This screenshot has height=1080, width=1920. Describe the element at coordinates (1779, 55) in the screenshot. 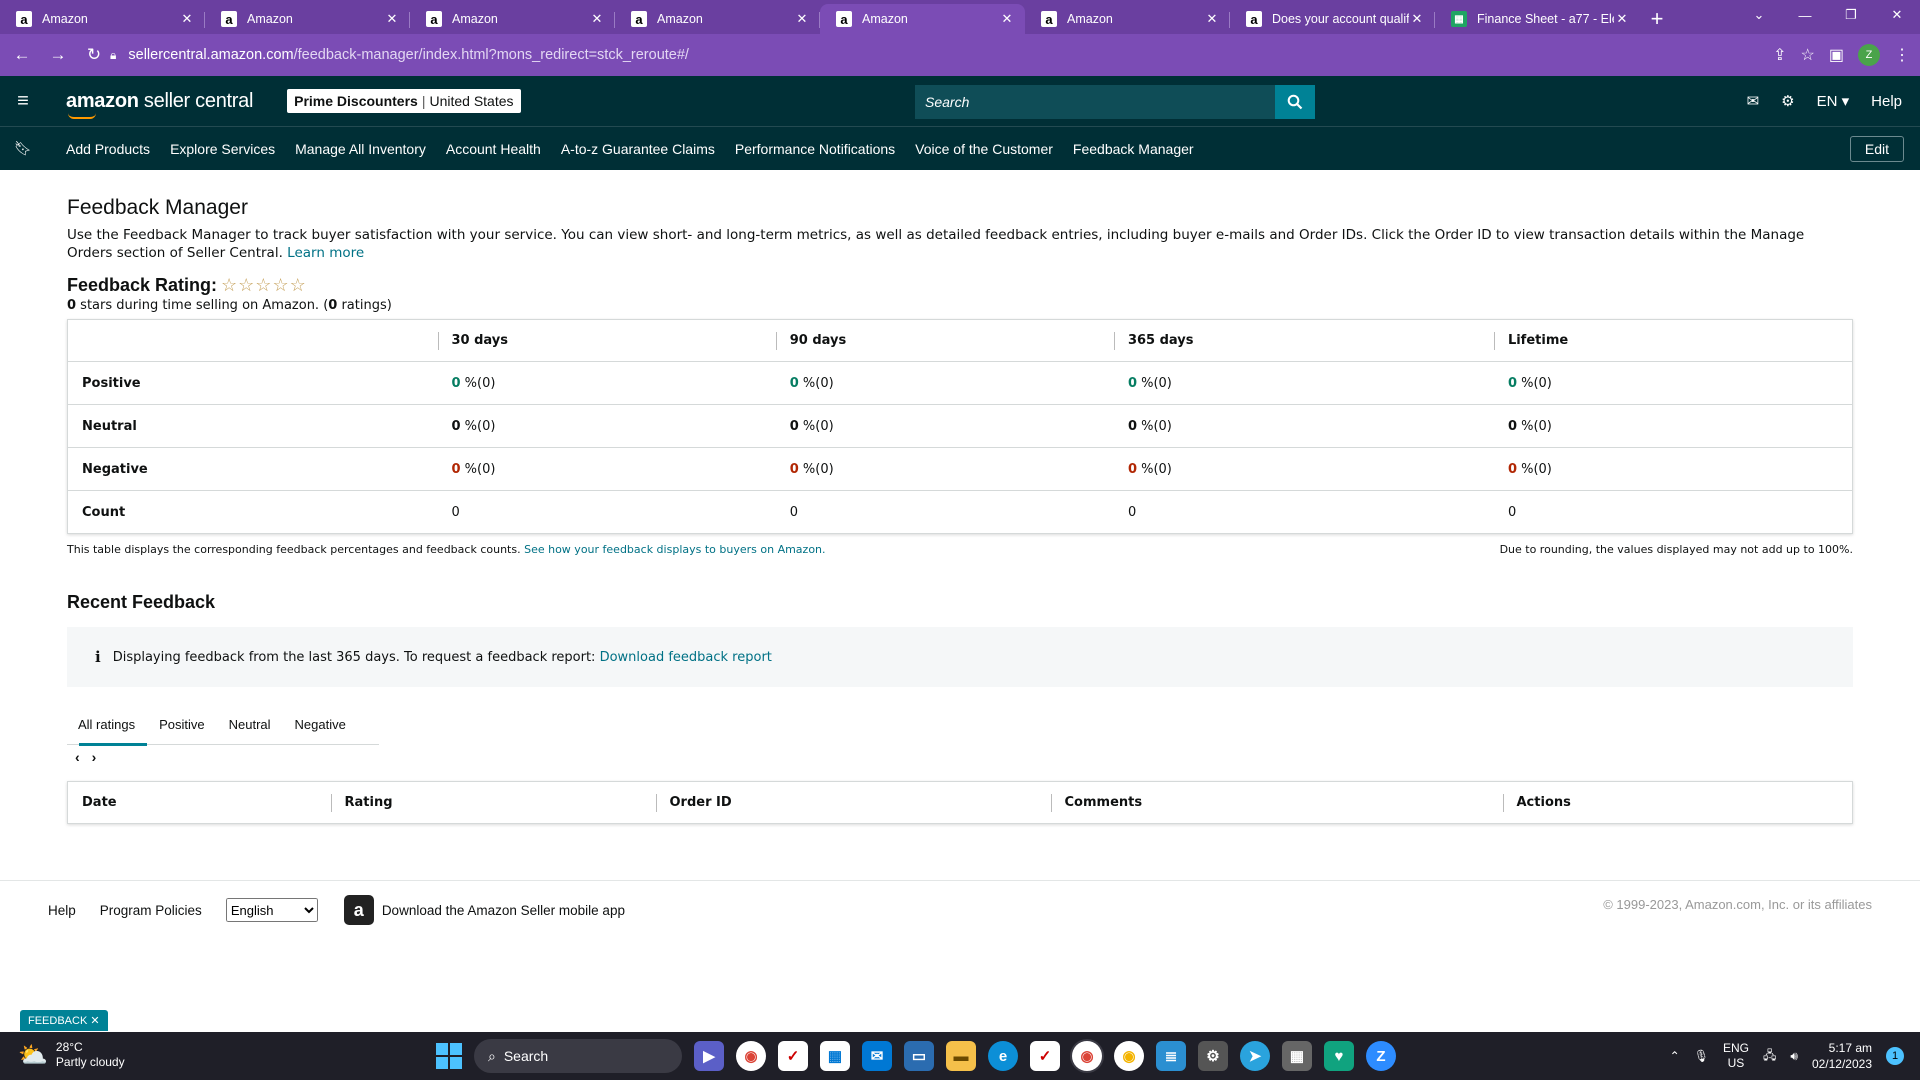

I see `share-icon: ⇪` at that location.